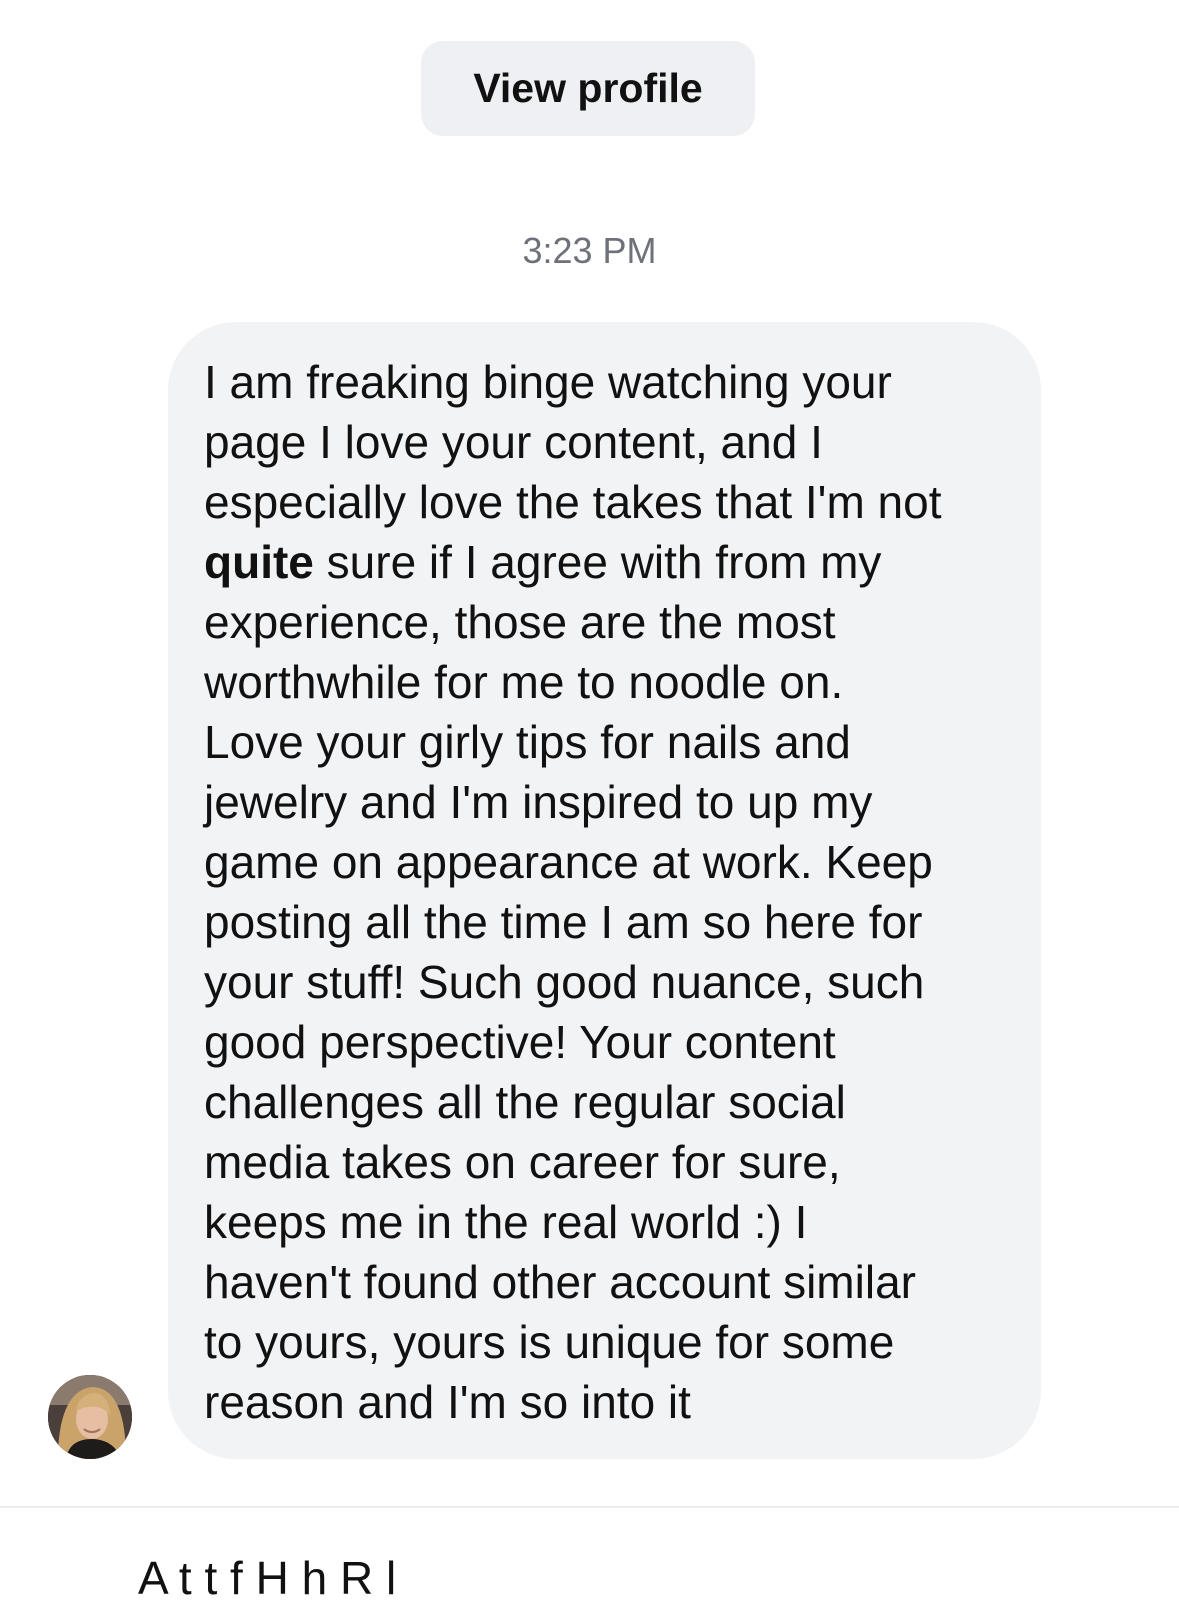 The width and height of the screenshot is (1179, 1608). Describe the element at coordinates (538, 802) in the screenshot. I see `message-line: jewelry and I'm inspired to up my` at that location.